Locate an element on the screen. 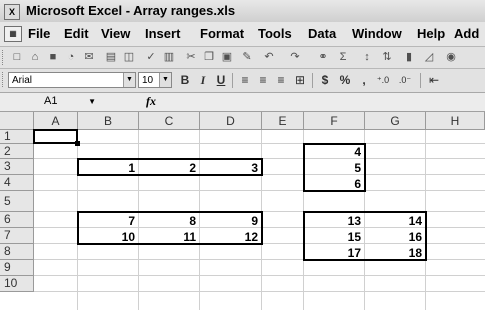  increase-decimal-icon: ⁺.0 is located at coordinates (383, 80).